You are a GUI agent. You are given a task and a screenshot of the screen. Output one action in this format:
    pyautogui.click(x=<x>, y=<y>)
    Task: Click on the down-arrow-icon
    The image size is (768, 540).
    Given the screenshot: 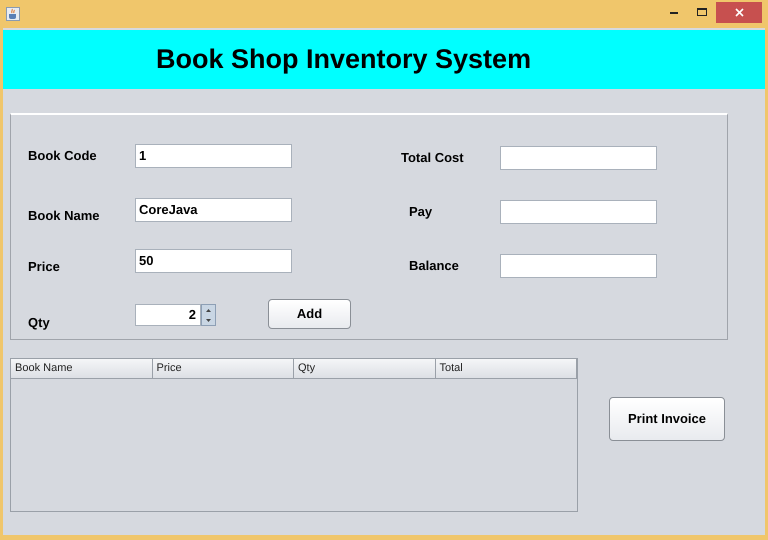 What is the action you would take?
    pyautogui.click(x=208, y=320)
    